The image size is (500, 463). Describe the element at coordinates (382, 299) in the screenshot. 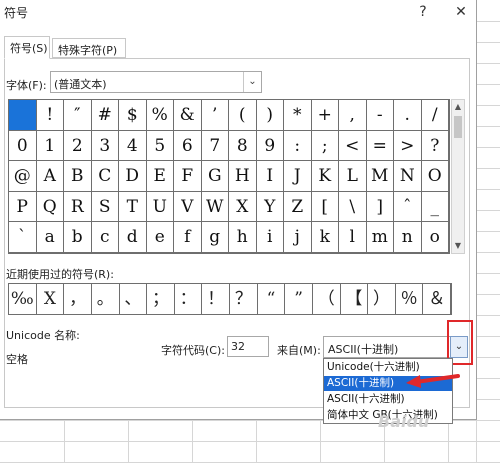

I see `recent-symbol-cell: ）` at that location.